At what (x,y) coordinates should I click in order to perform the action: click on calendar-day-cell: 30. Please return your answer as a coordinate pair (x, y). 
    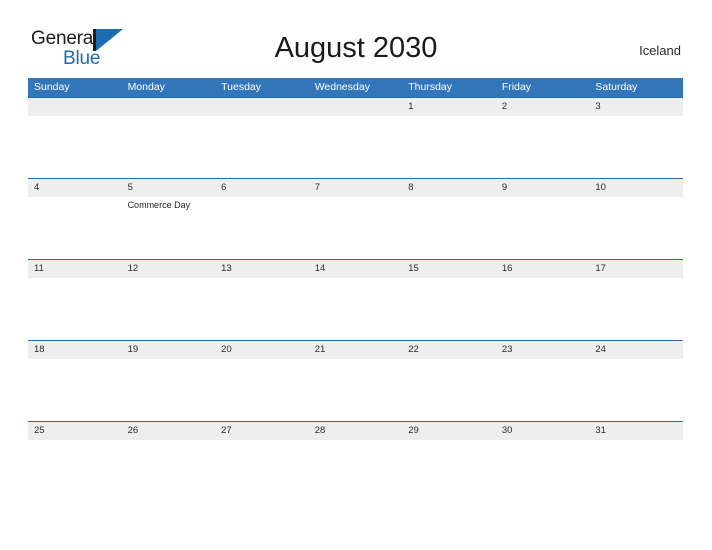
    Looking at the image, I should click on (543, 462).